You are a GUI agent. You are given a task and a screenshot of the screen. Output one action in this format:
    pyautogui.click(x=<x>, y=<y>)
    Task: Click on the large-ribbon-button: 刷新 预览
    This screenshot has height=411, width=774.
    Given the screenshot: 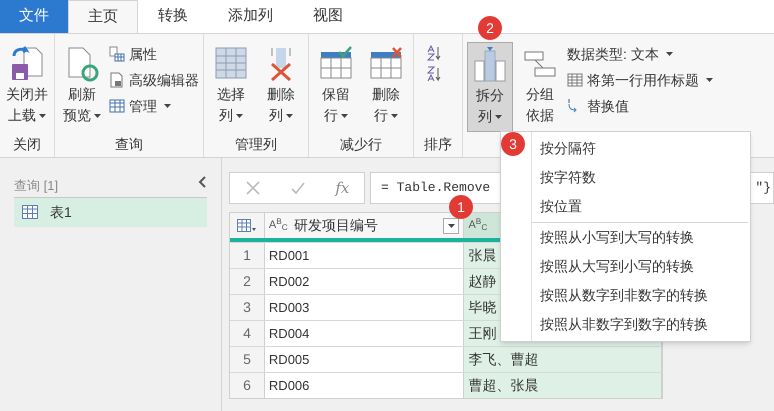 What is the action you would take?
    pyautogui.click(x=82, y=87)
    